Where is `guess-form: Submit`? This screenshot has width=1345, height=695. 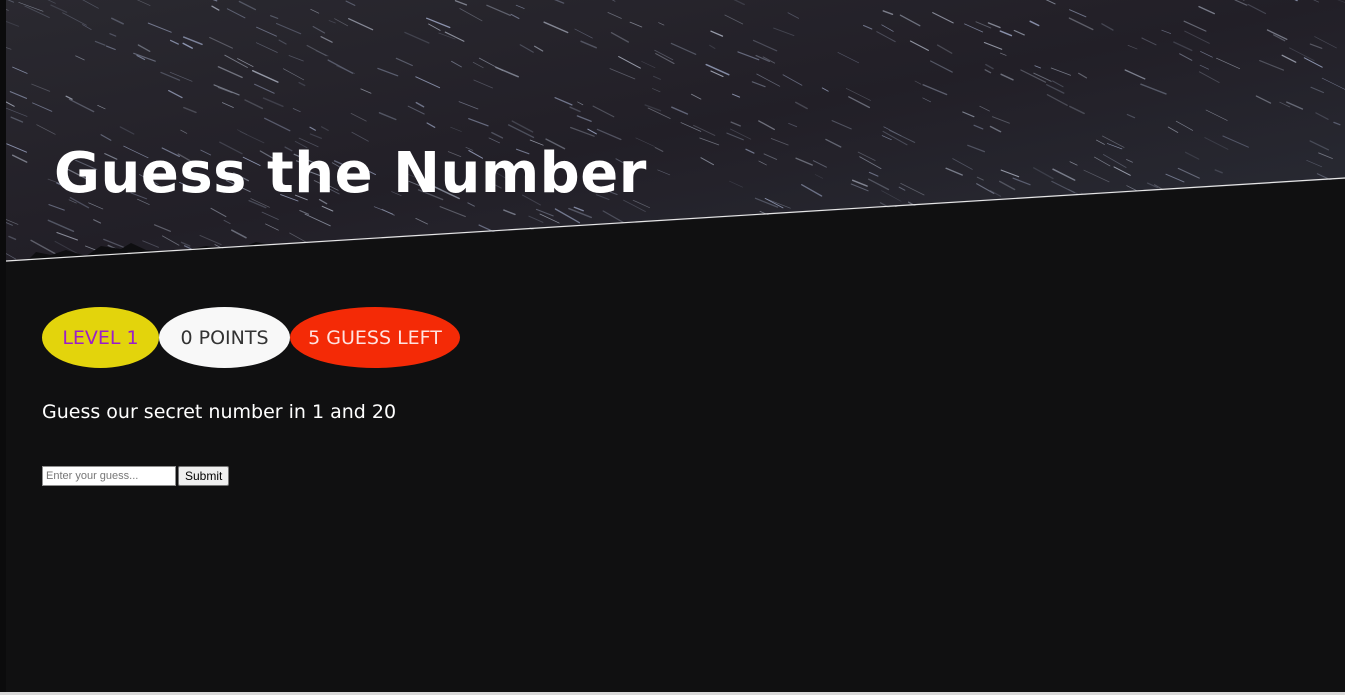
guess-form: Submit is located at coordinates (136, 476).